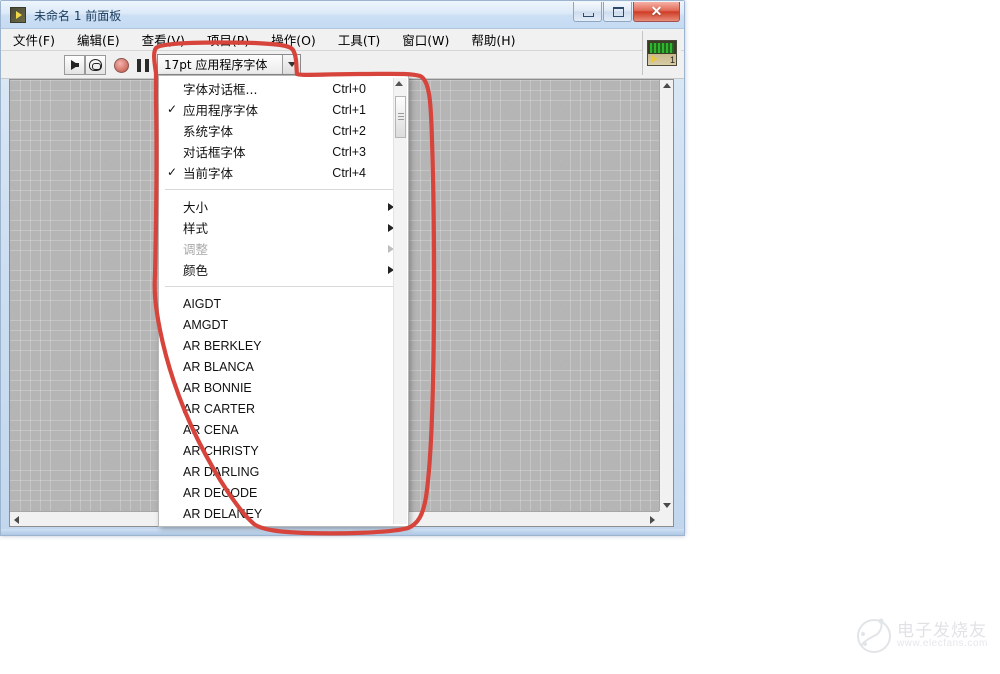  I want to click on maximize-icon, so click(618, 12).